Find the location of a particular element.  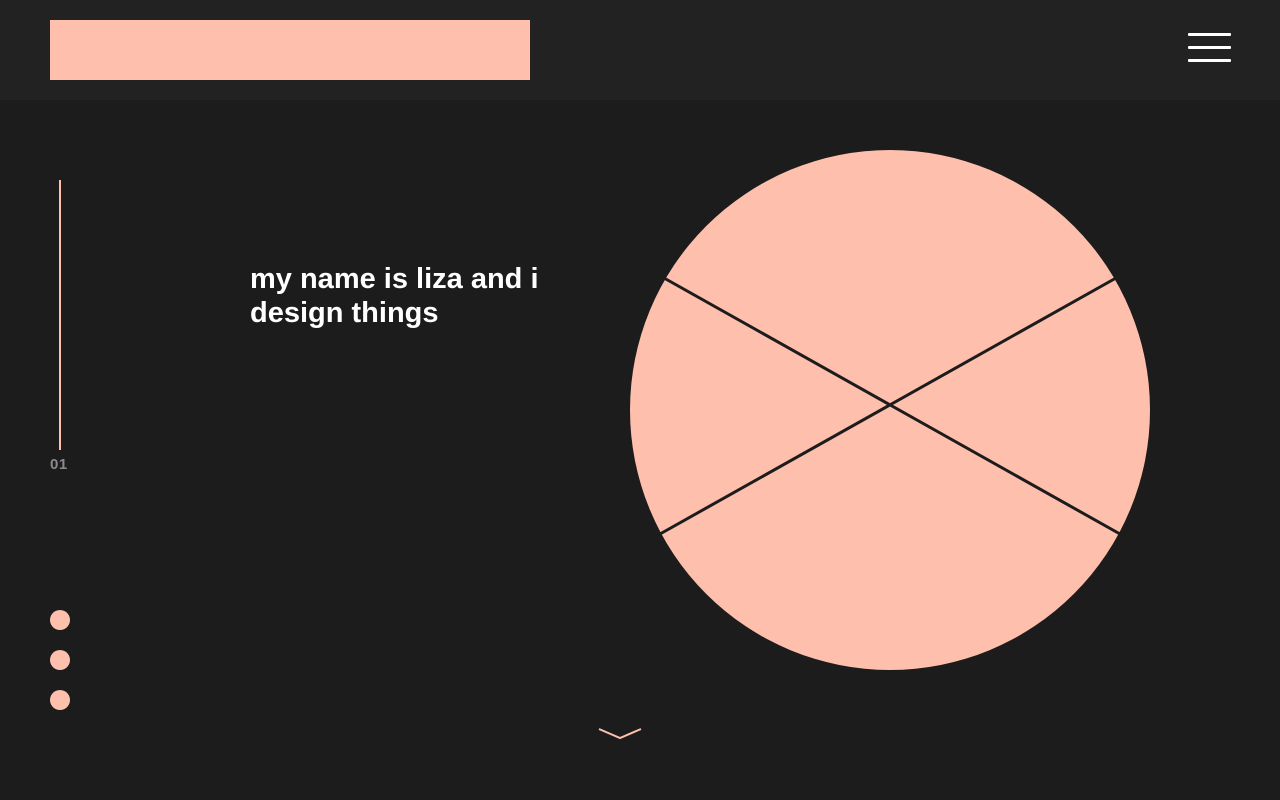

section-progress-line is located at coordinates (60, 315).